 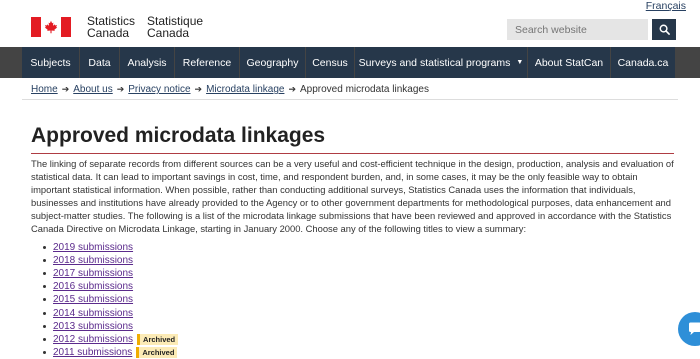 I want to click on search-button, so click(x=664, y=29).